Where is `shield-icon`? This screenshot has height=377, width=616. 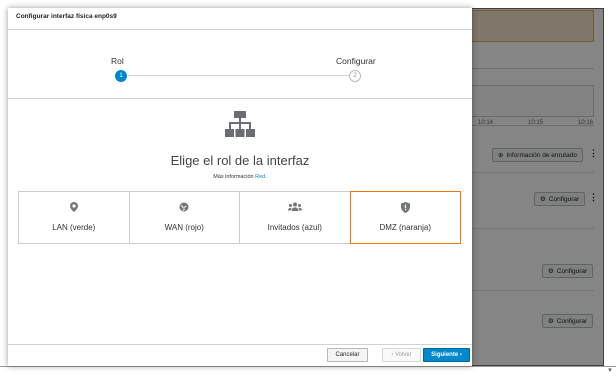 shield-icon is located at coordinates (405, 207).